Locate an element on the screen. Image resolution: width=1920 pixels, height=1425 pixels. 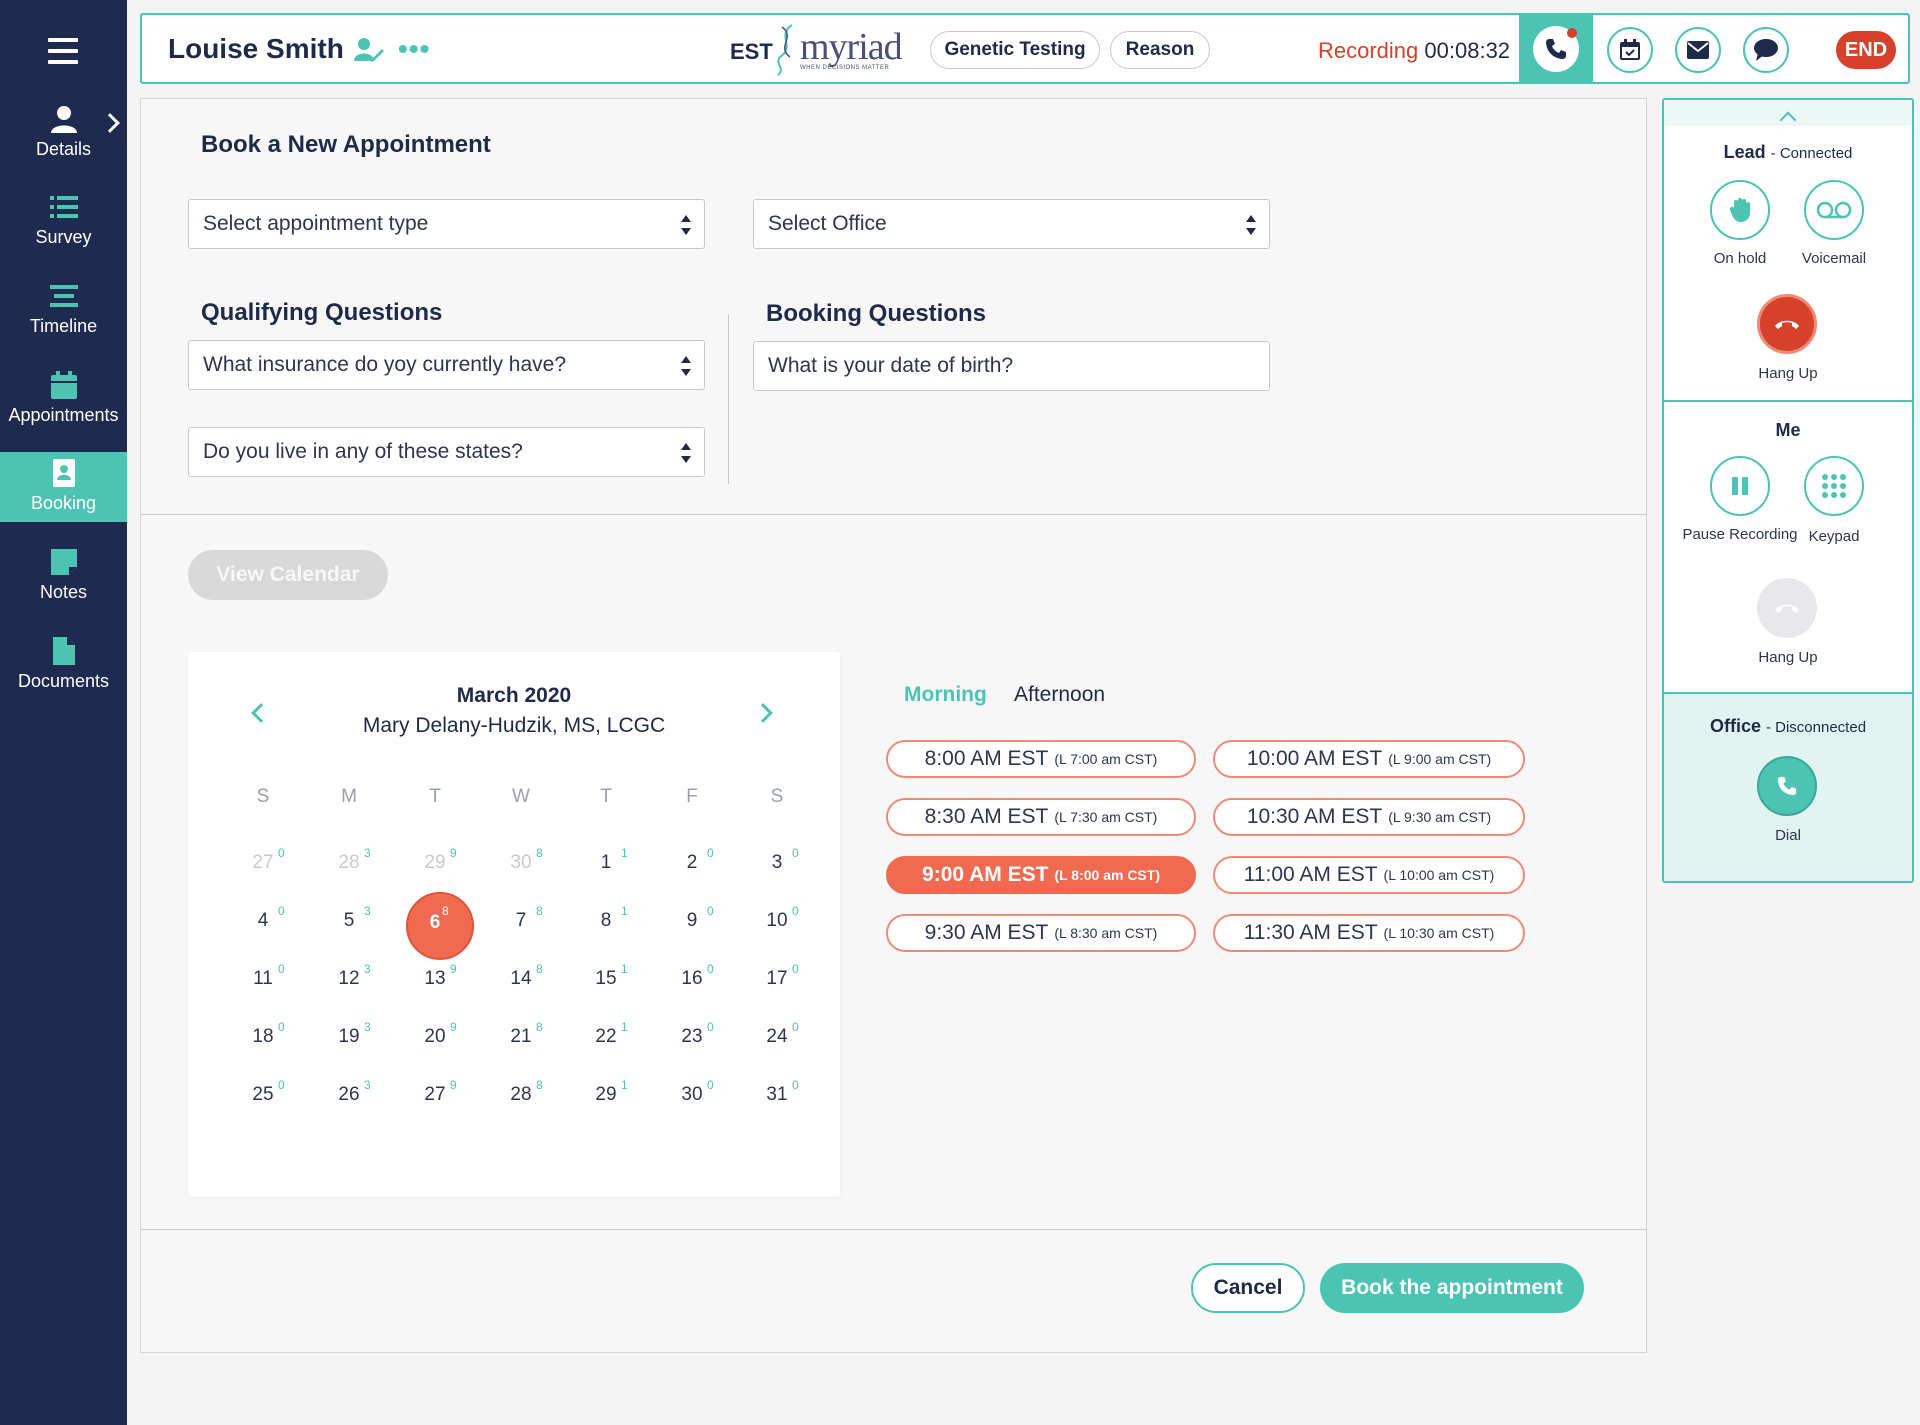
appointment-type-select: Select appointment type is located at coordinates (446, 224).